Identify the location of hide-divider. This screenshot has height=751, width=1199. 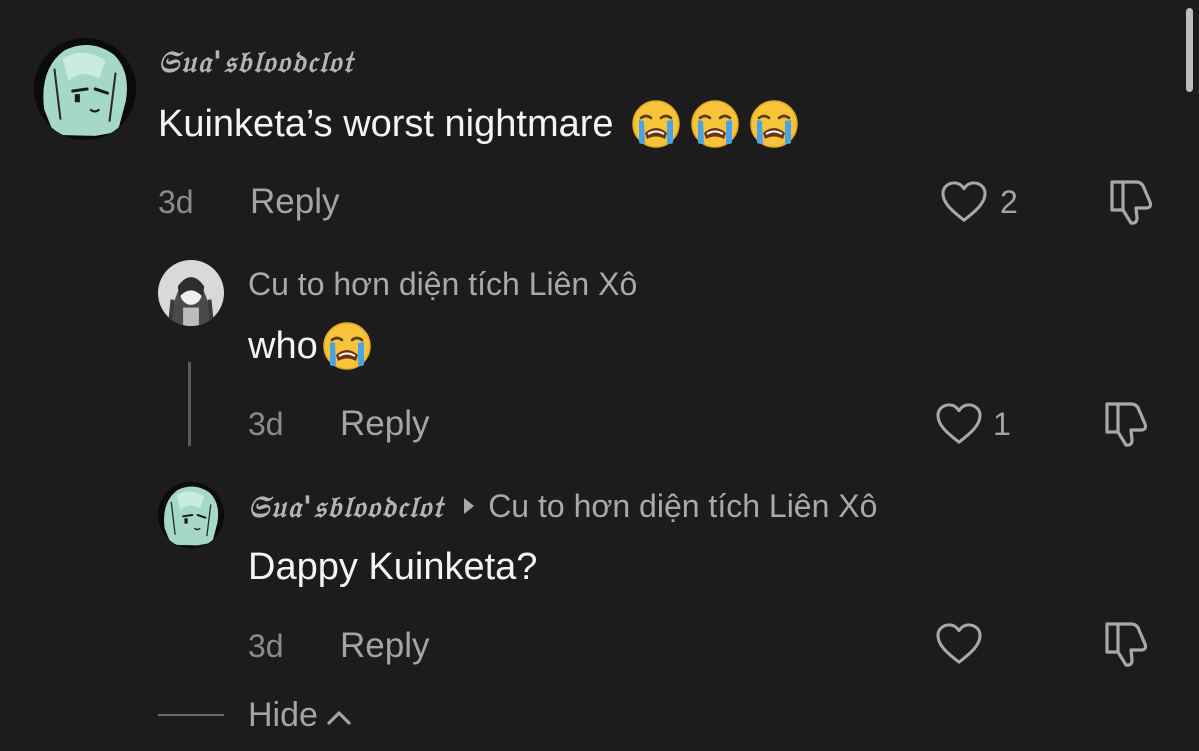
(191, 715).